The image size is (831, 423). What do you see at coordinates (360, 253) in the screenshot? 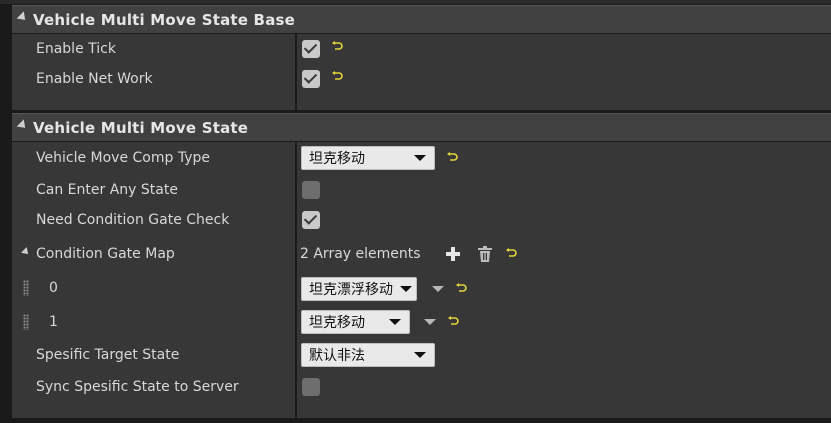
I see `array-count: 2 Array elements` at bounding box center [360, 253].